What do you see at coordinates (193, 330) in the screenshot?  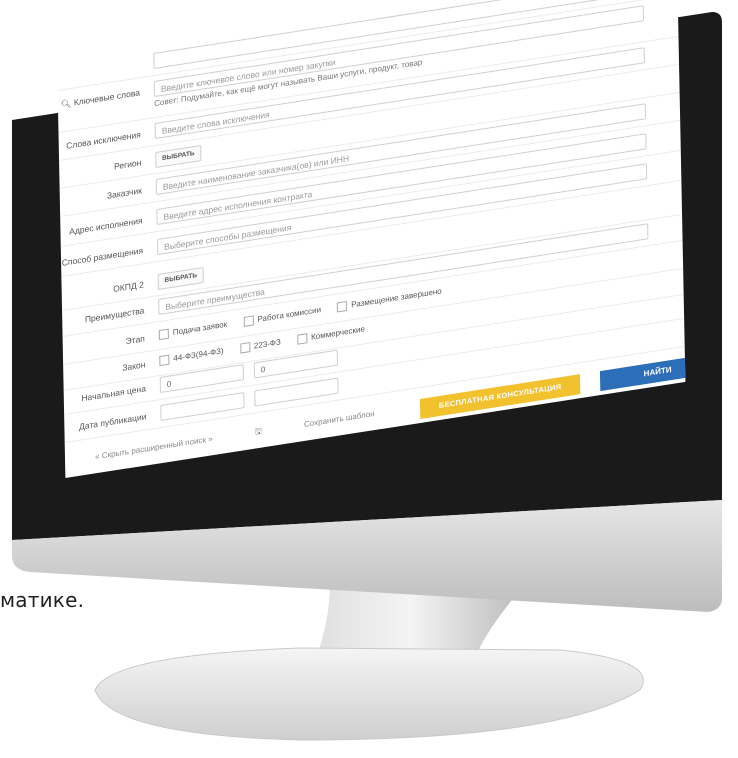 I see `stage-option-submission: Подача заявок` at bounding box center [193, 330].